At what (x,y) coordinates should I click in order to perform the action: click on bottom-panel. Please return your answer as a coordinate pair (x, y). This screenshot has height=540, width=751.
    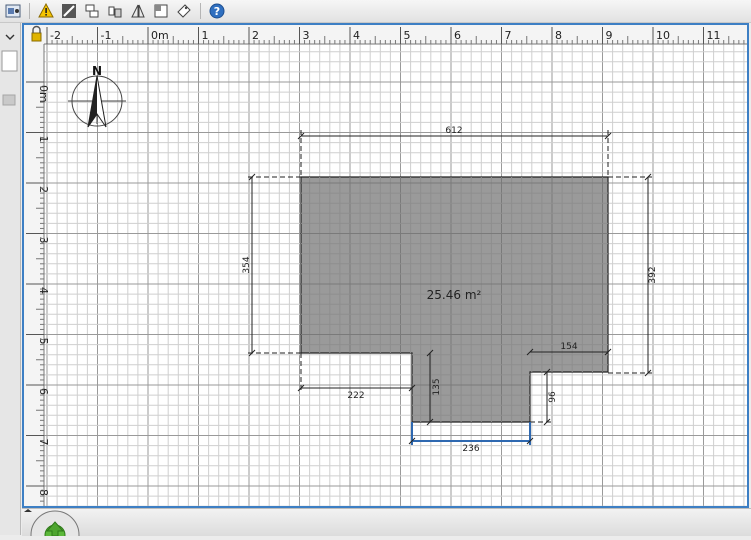
    Looking at the image, I should click on (386, 524).